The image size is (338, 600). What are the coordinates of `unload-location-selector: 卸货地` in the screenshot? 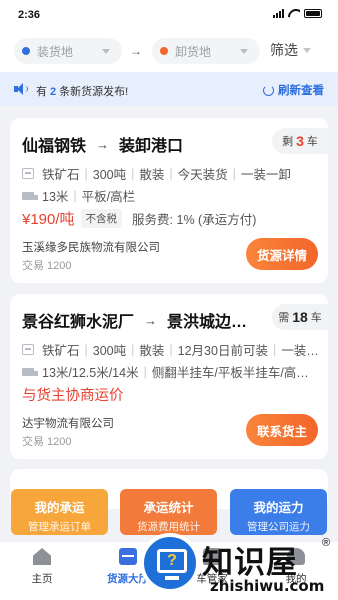 It's located at (206, 51).